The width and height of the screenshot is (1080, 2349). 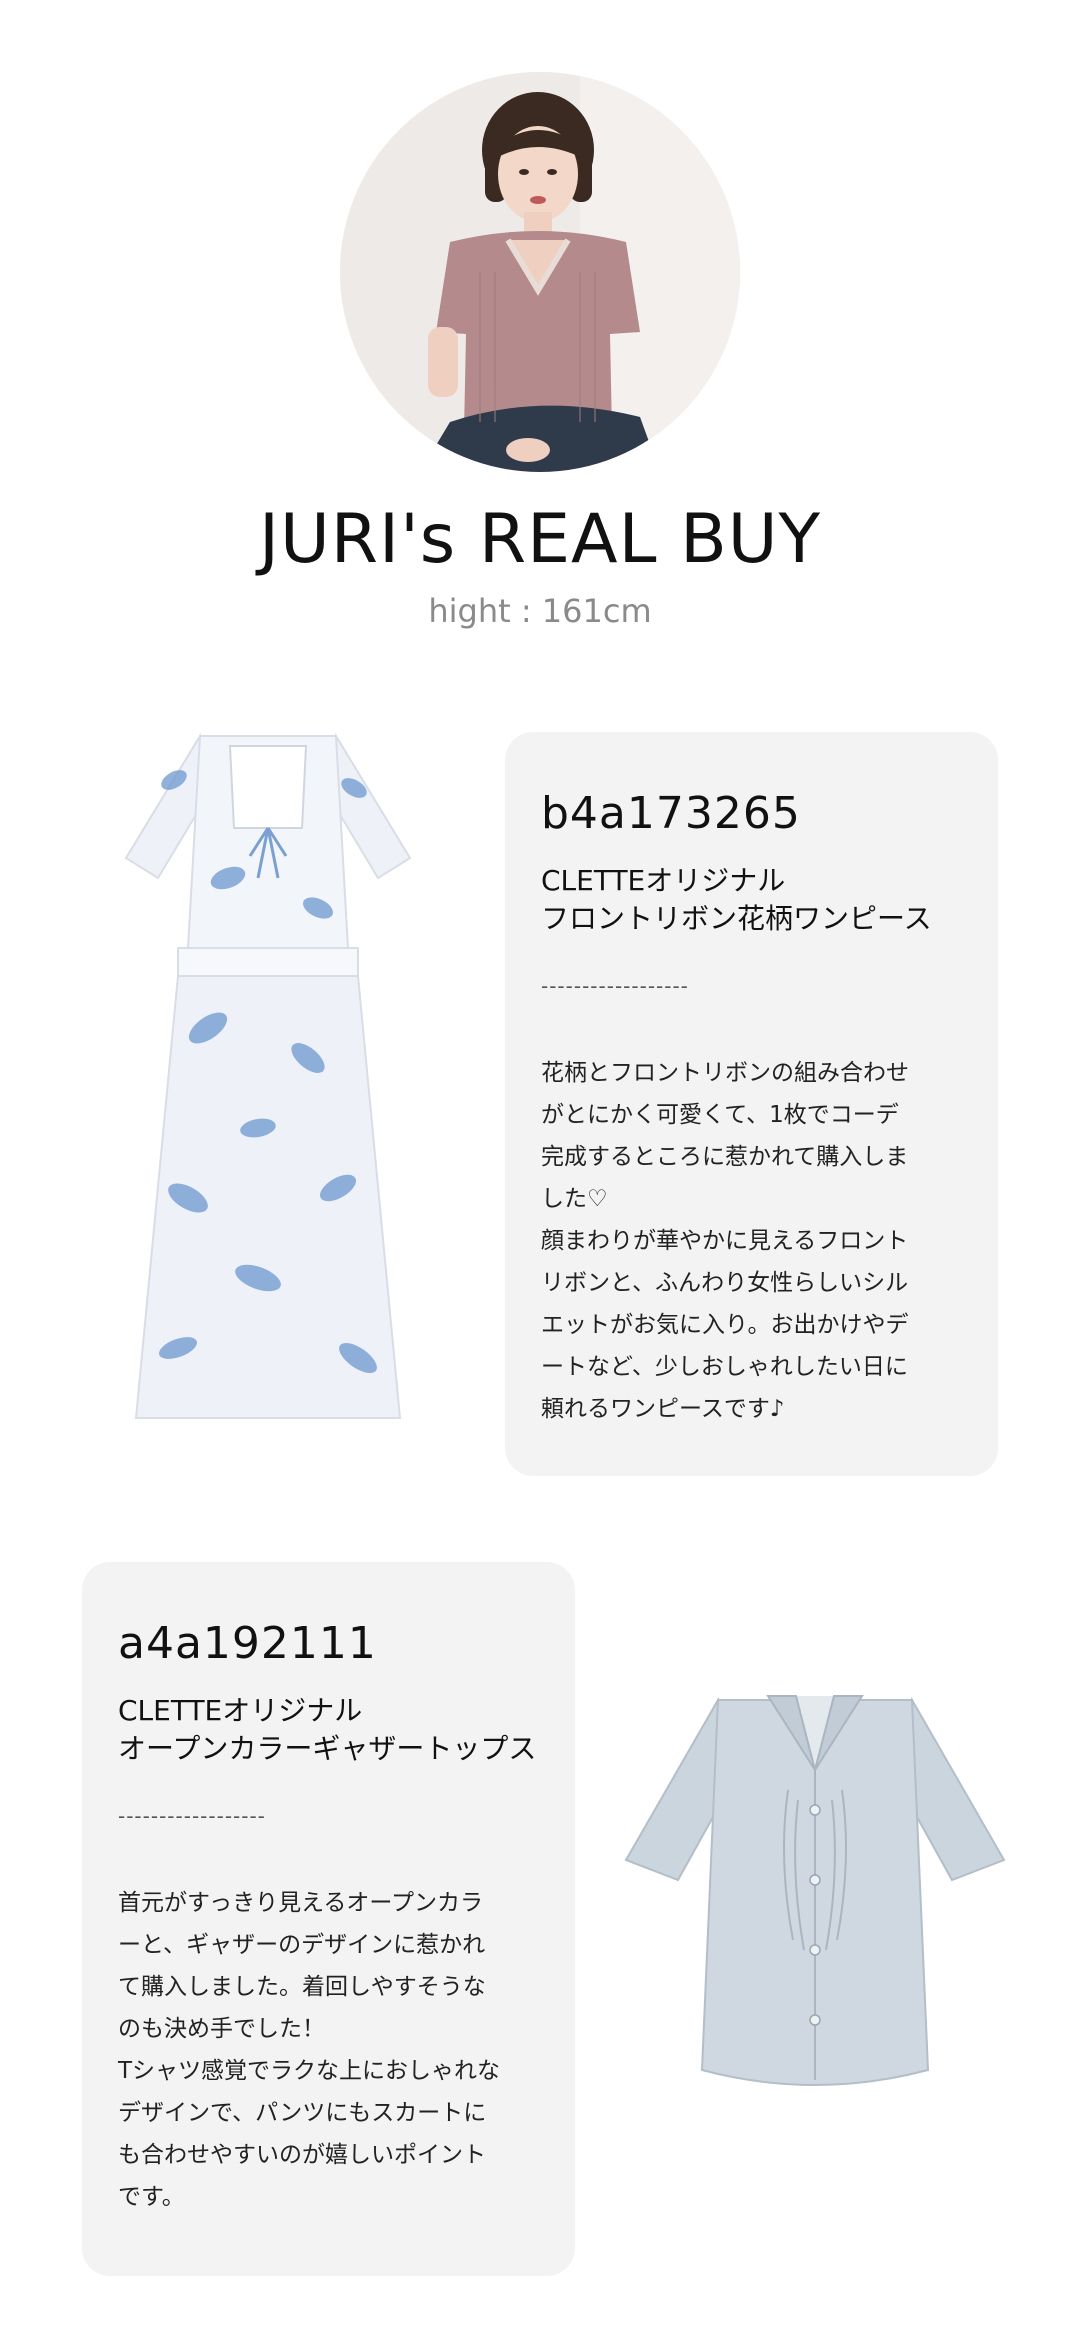 I want to click on description-line: のも決め手でした！, so click(x=221, y=2029).